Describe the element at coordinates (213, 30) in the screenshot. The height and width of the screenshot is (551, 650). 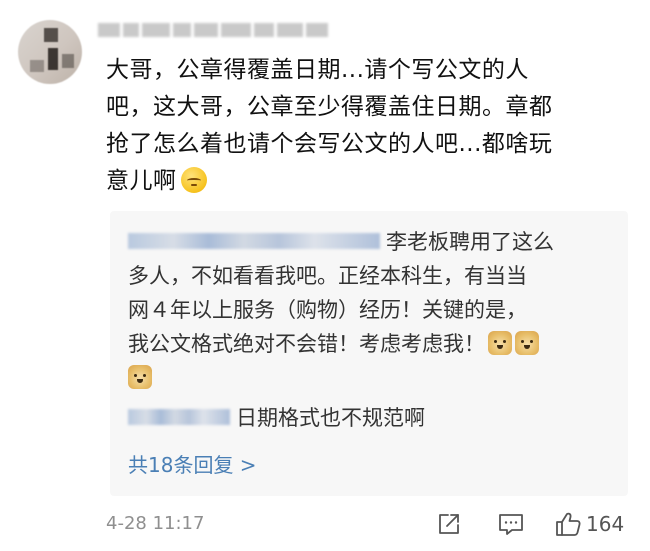
I see `username-blurred` at that location.